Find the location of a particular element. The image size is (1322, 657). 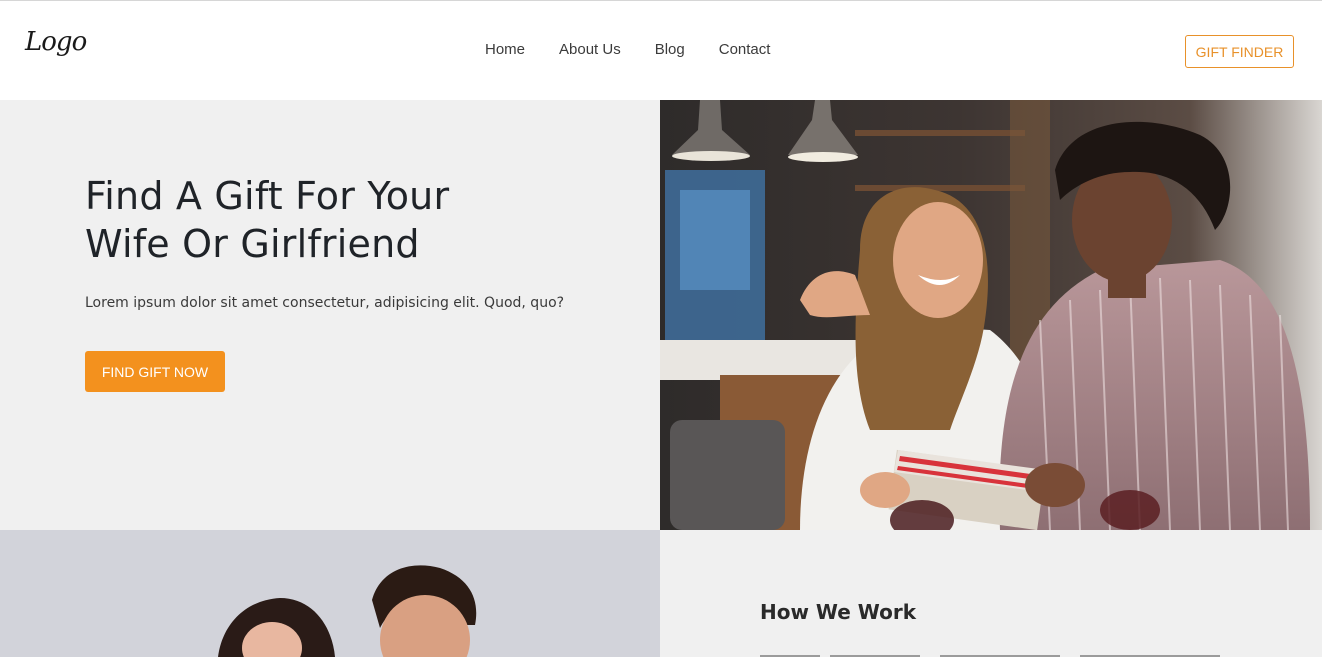

nav-contact: Contact is located at coordinates (745, 49).